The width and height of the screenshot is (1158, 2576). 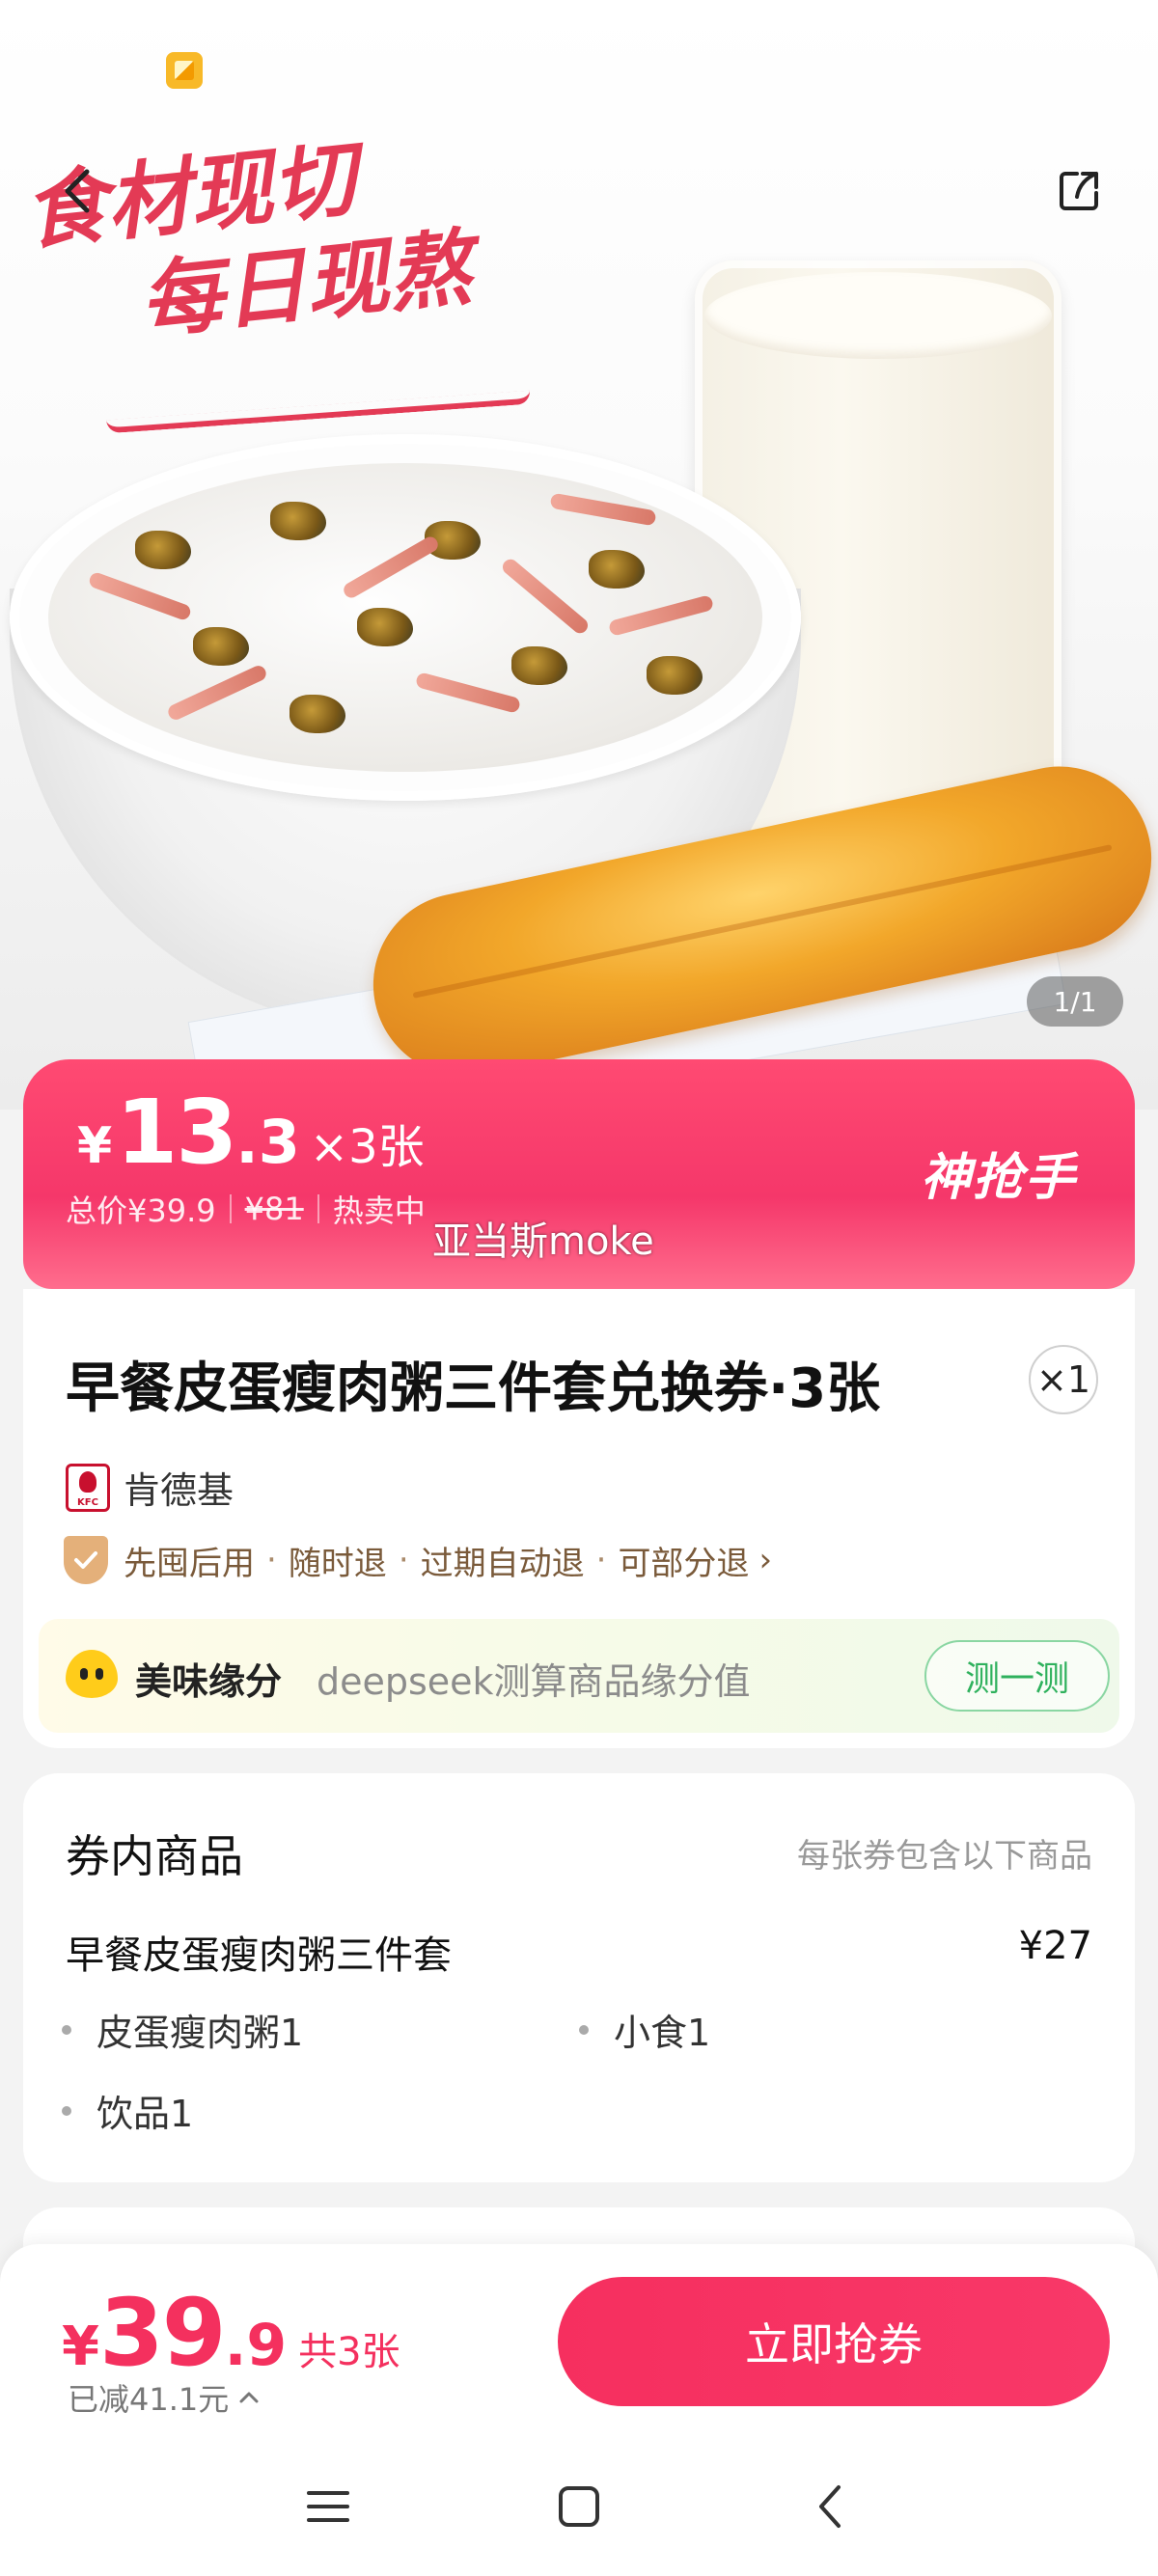 I want to click on purchase-bar: ¥ 39 .9 共3张 已减41.1元 立即抢券, so click(x=579, y=2340).